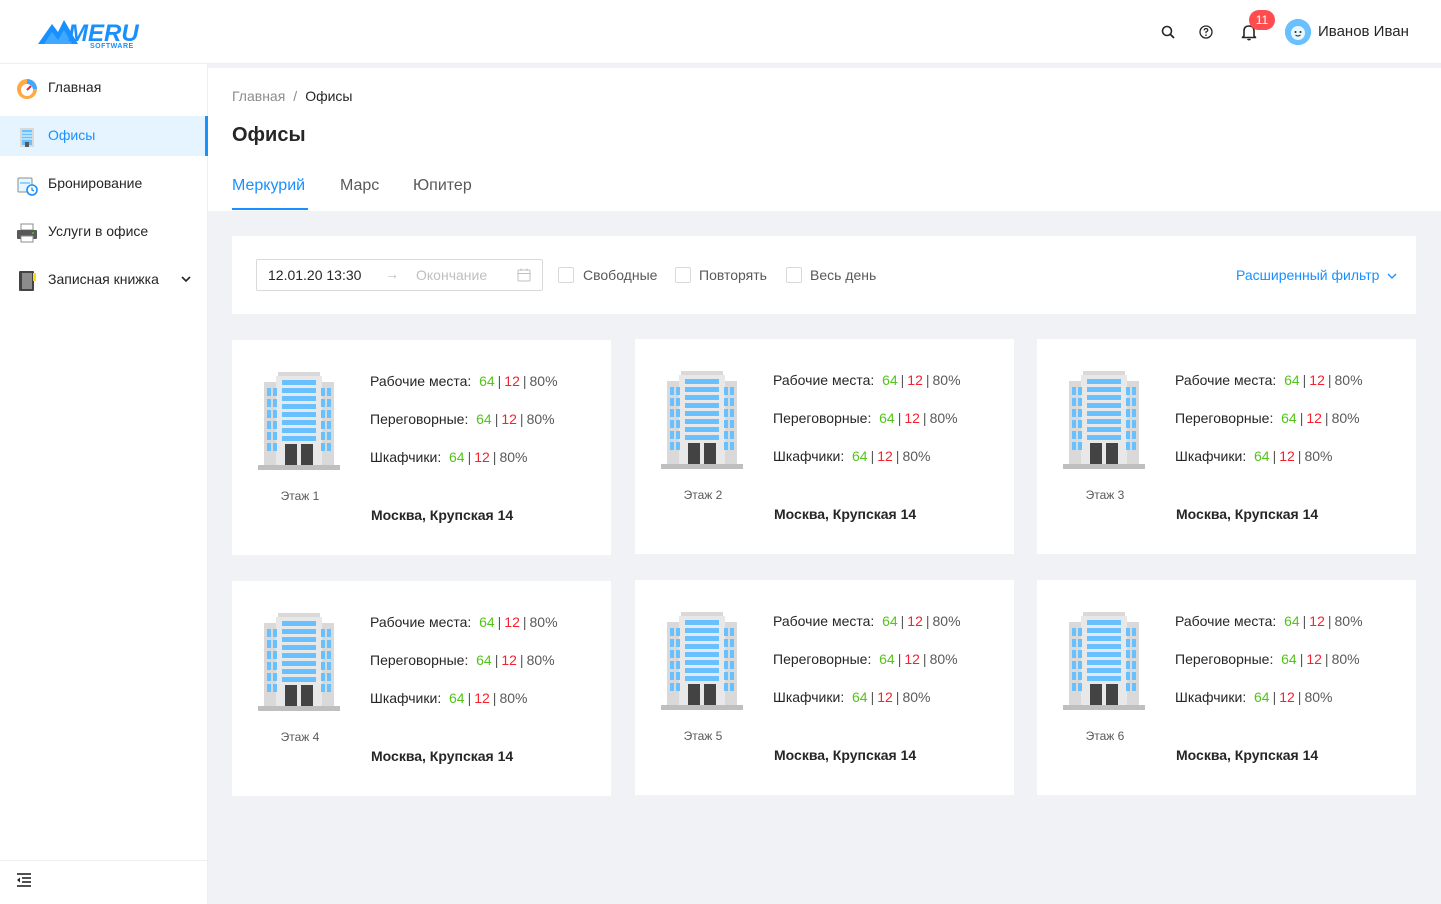 The height and width of the screenshot is (904, 1441). What do you see at coordinates (1262, 20) in the screenshot?
I see `notification-badge: 11` at bounding box center [1262, 20].